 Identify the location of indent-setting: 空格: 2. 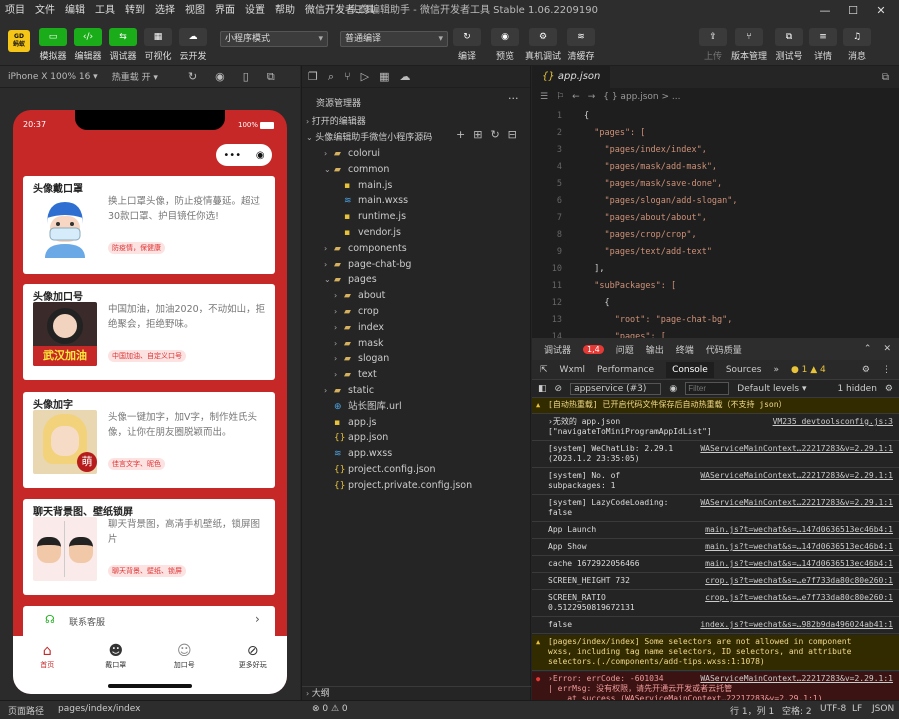
(797, 710).